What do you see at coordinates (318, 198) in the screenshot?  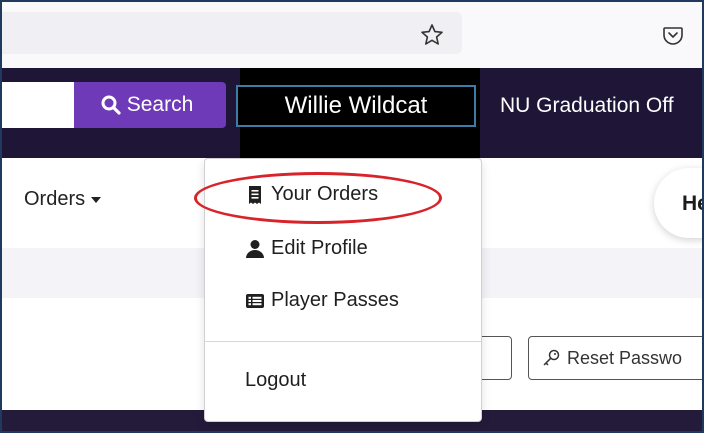 I see `annotation-circle` at bounding box center [318, 198].